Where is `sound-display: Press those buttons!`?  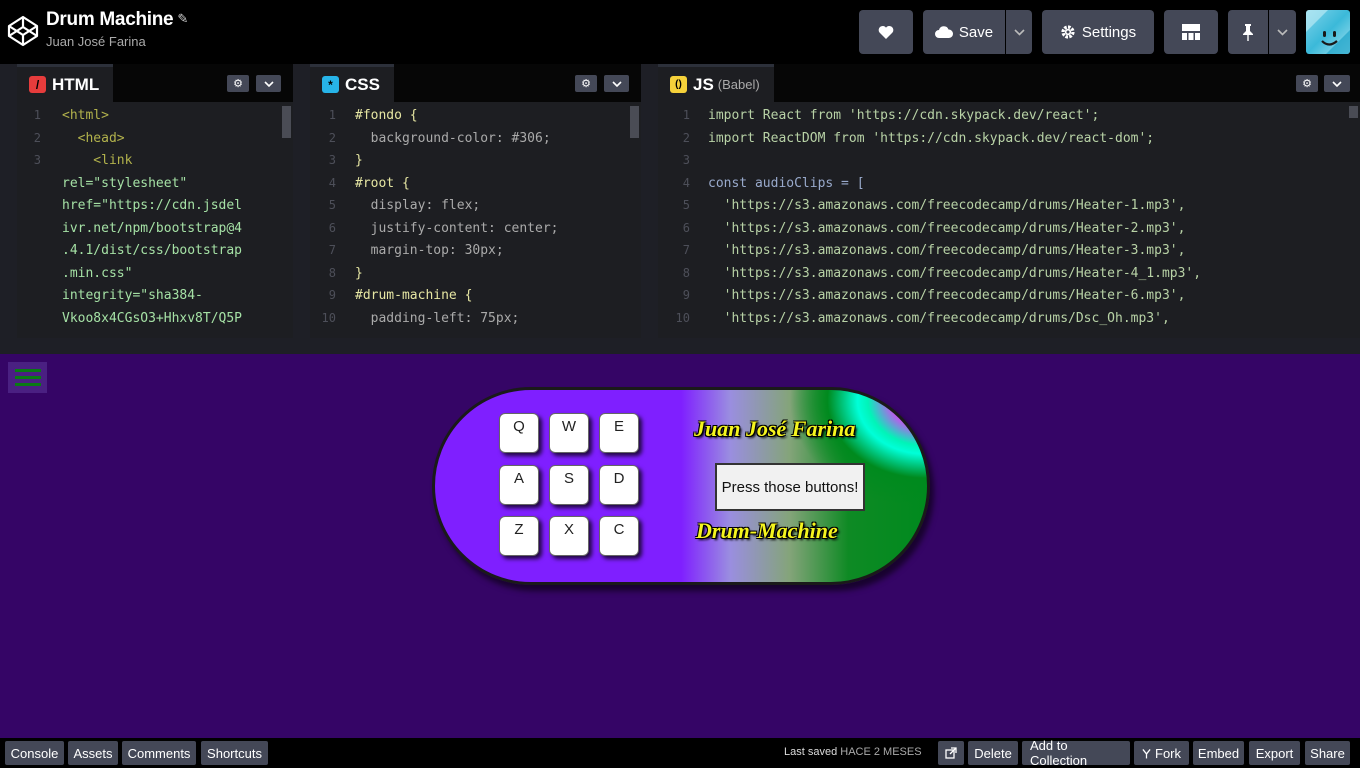
sound-display: Press those buttons! is located at coordinates (790, 487).